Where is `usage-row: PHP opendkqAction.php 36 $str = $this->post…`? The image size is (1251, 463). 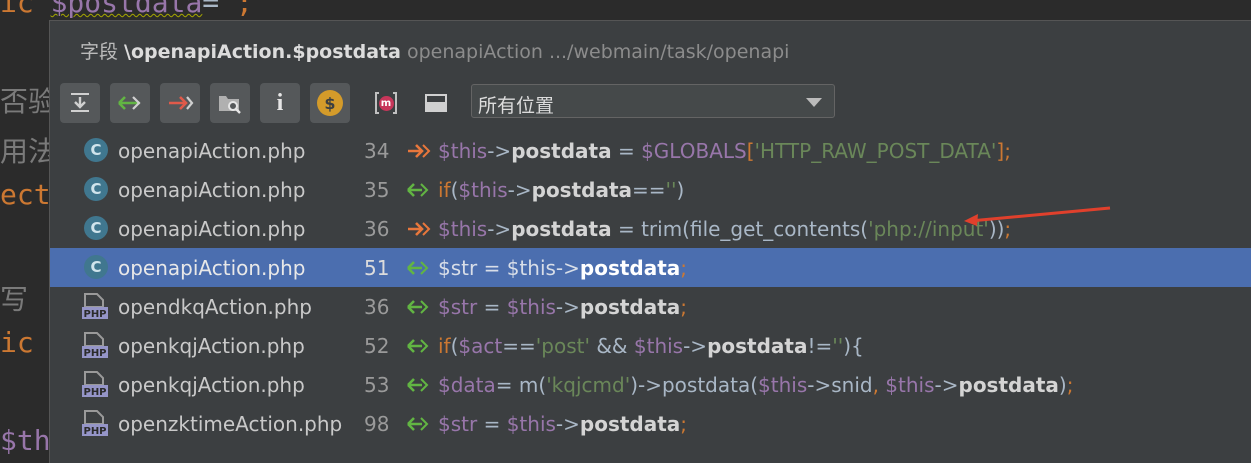
usage-row: PHP opendkqAction.php 36 $str = $this->post… is located at coordinates (650, 306).